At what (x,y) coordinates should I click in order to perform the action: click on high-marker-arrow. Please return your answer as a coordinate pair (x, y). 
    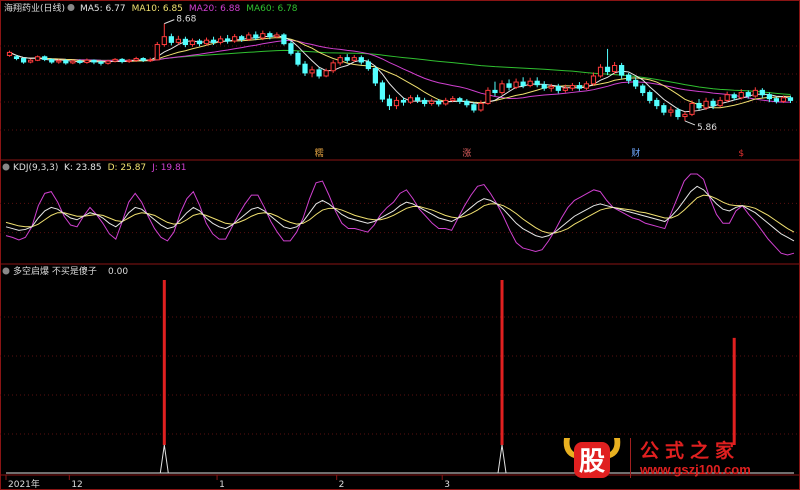
    Looking at the image, I should click on (169, 22).